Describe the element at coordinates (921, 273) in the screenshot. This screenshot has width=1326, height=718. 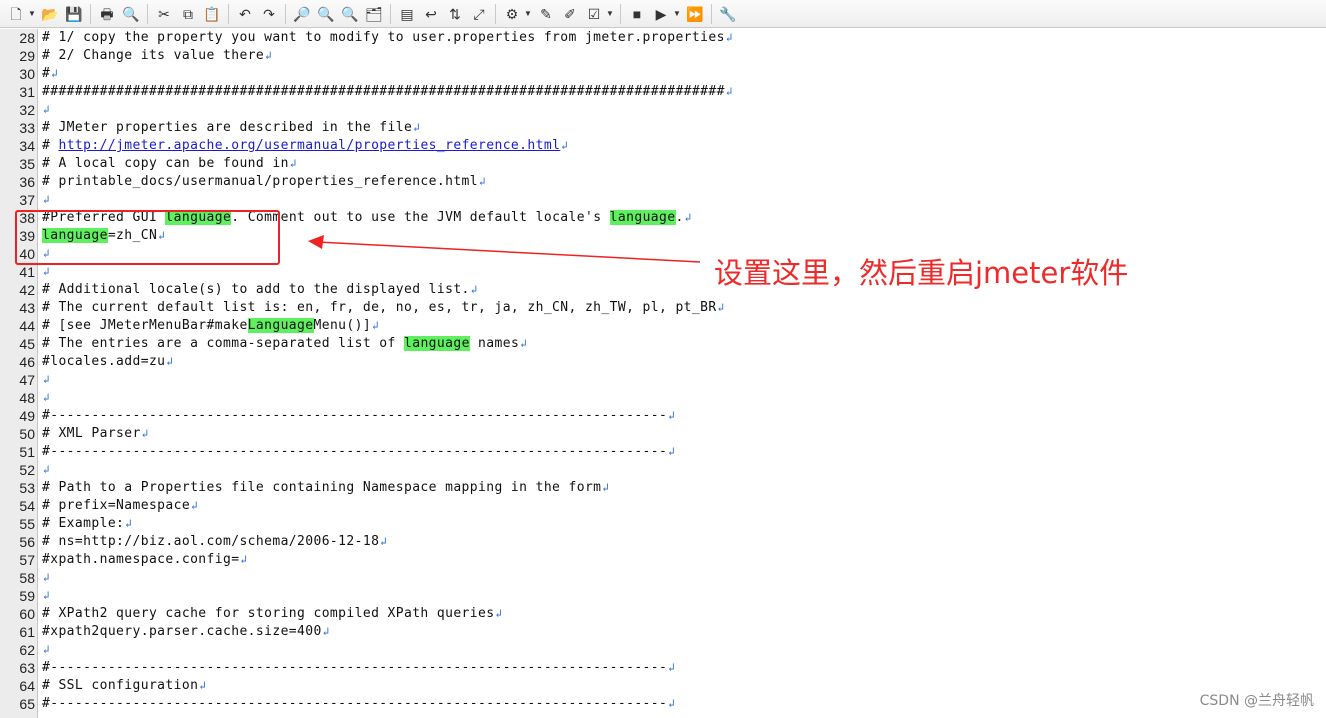
I see `annotation-text: 设置这里，然后重启jmeter软件` at that location.